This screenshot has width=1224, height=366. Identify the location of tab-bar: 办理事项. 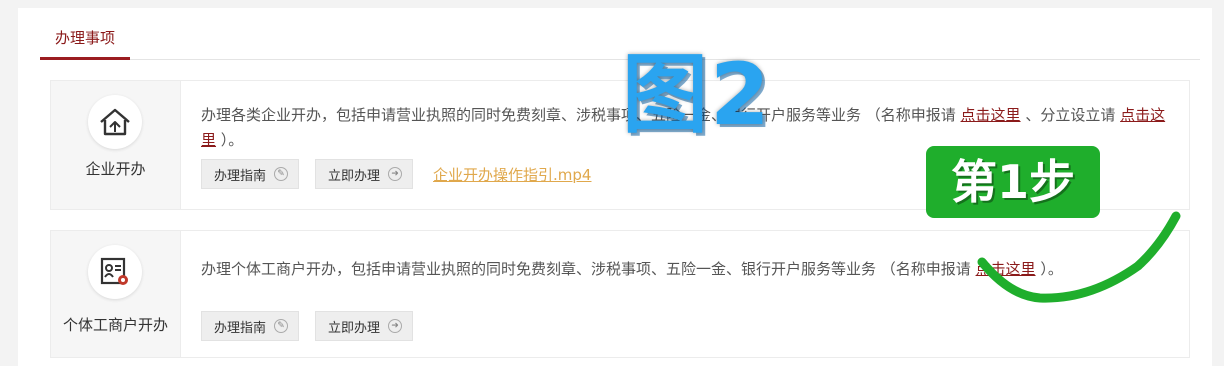
(620, 34).